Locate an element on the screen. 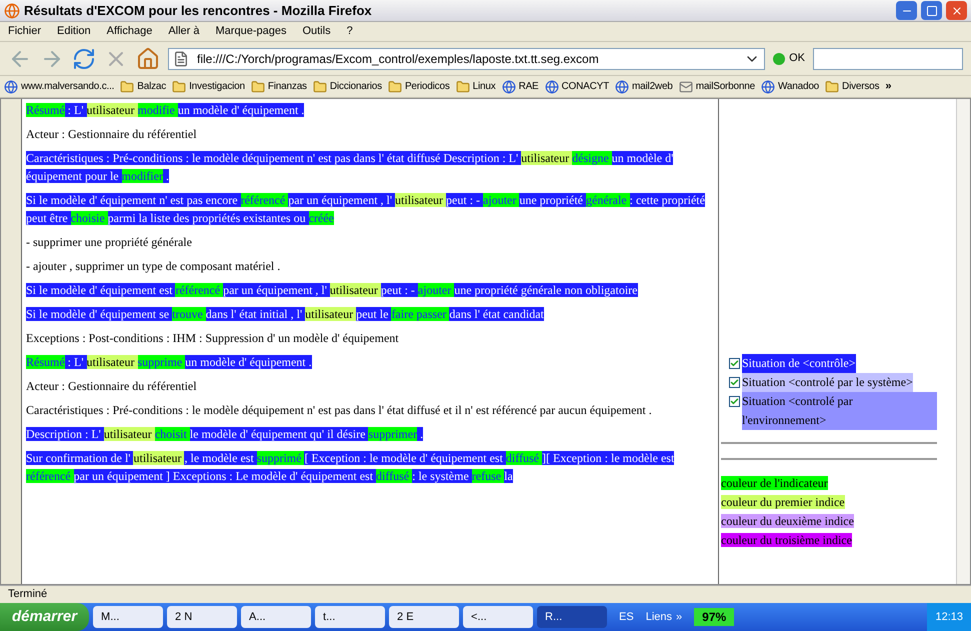 The height and width of the screenshot is (631, 971). more-bookmarks-chevron: » is located at coordinates (888, 86).